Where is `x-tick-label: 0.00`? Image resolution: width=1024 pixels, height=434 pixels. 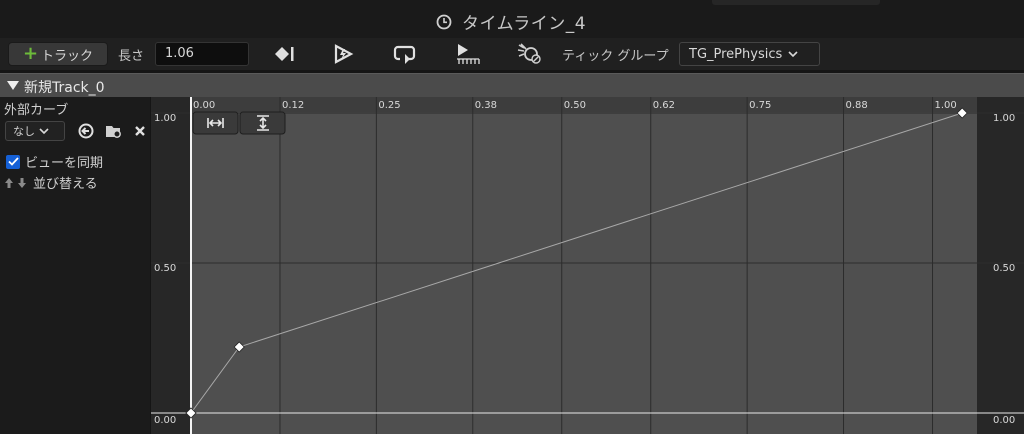 x-tick-label: 0.00 is located at coordinates (204, 105).